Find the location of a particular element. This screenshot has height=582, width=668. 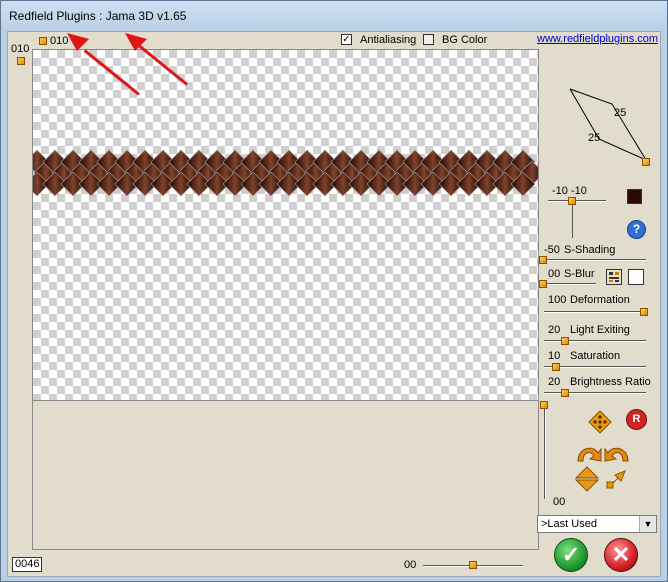

antialiasing-label: Antialiasing is located at coordinates (388, 40).